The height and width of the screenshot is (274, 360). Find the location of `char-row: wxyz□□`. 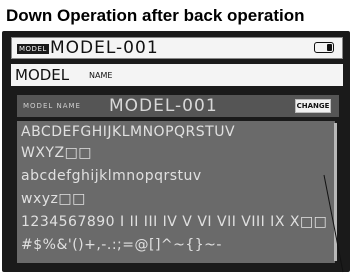

char-row: wxyz□□ is located at coordinates (53, 199).